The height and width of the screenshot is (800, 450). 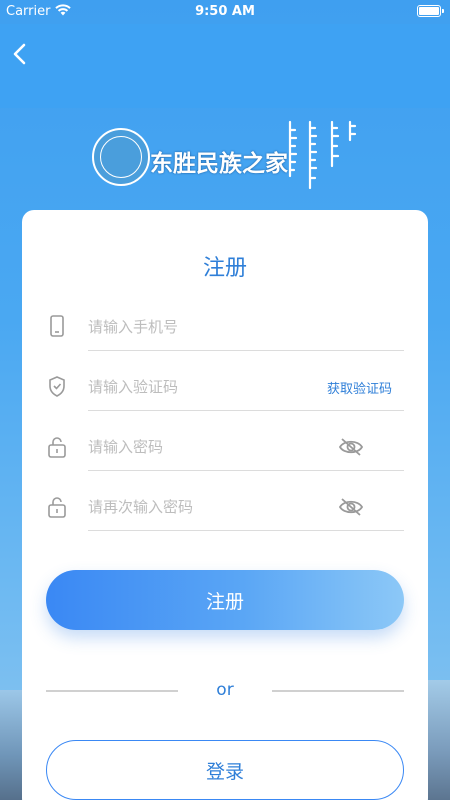 I want to click on phone-underline, so click(x=246, y=350).